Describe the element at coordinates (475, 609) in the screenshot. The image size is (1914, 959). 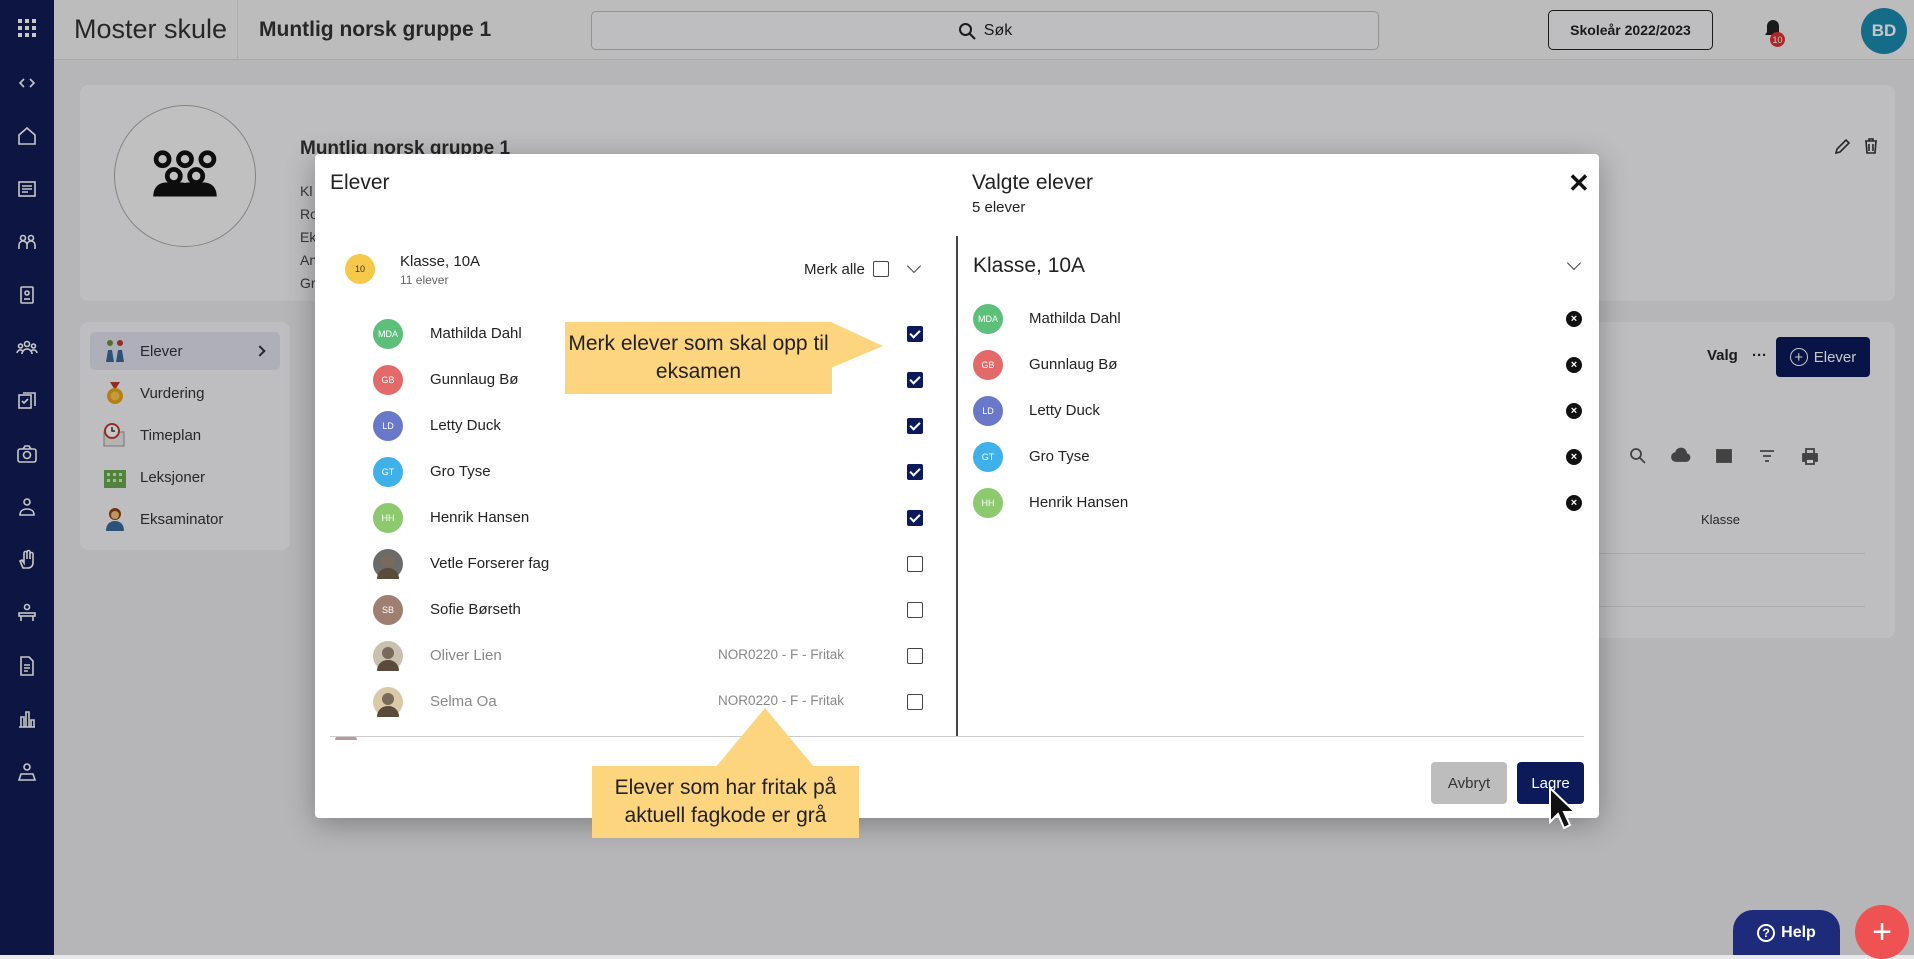
I see `student-name: Sofie Børseth` at that location.